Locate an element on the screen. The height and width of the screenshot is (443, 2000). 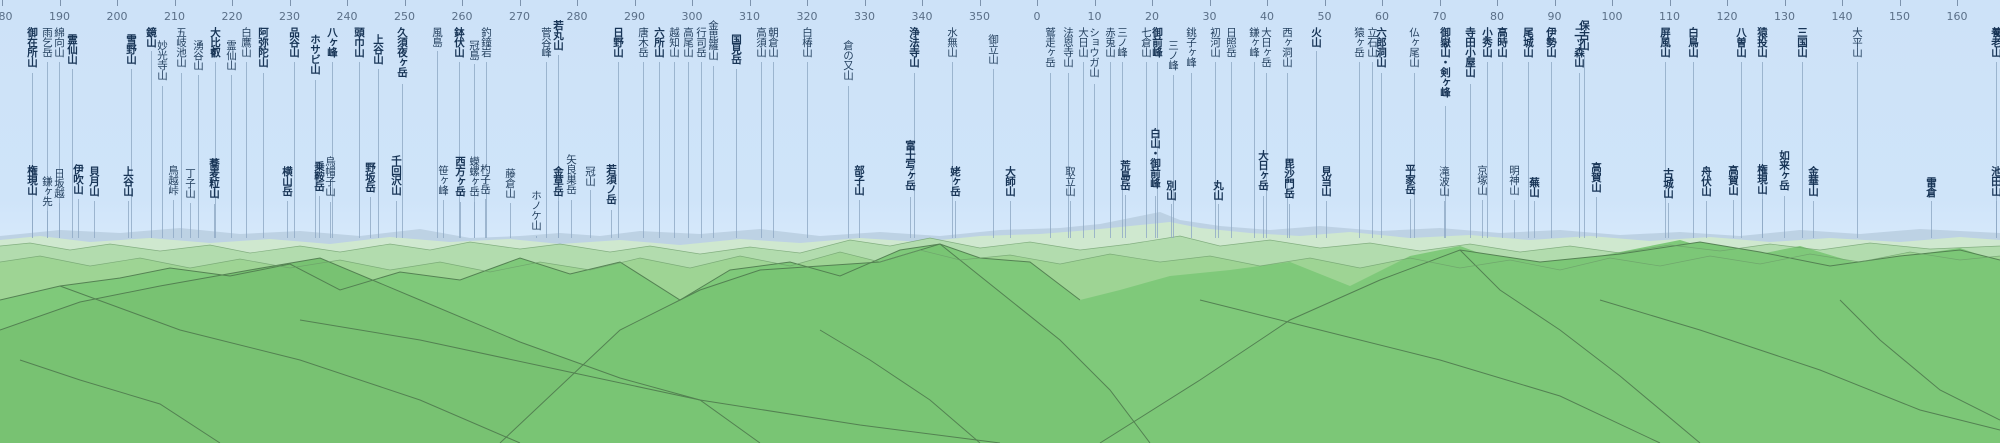
peak-label: 妙光寺山 is located at coordinates (162, 60).